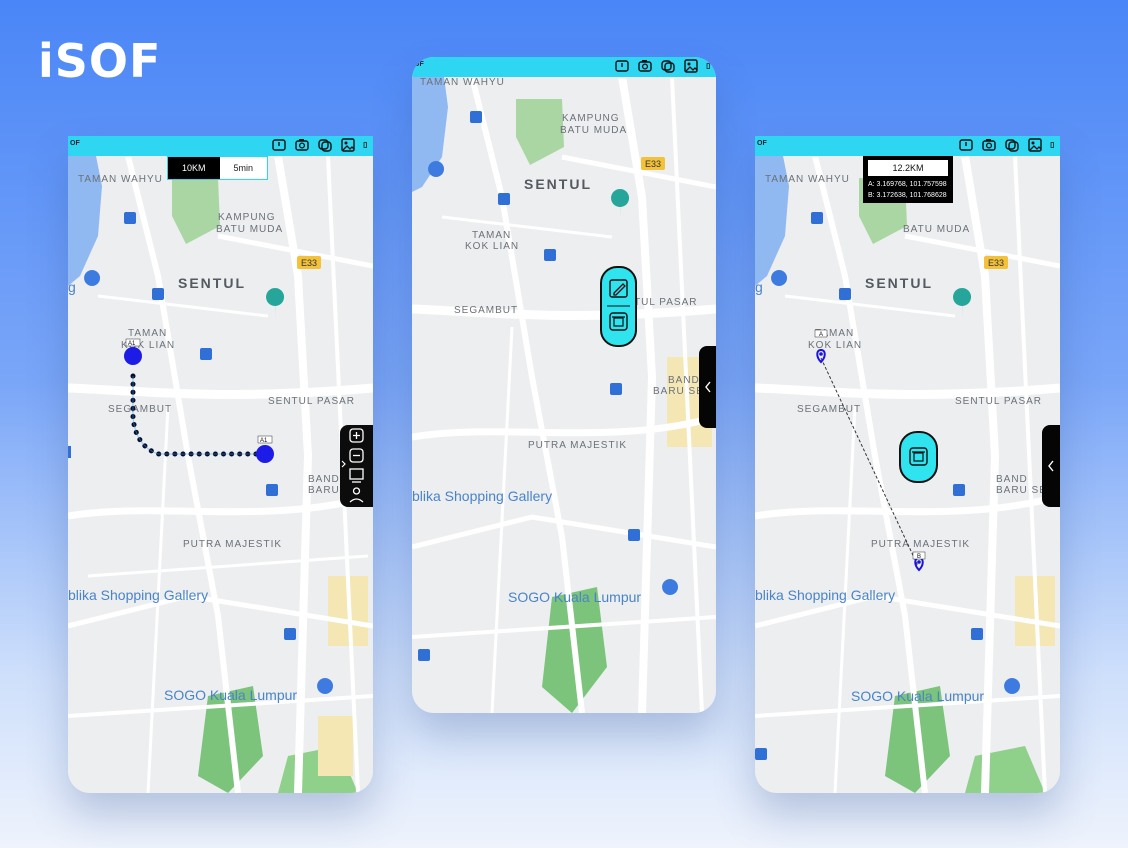  Describe the element at coordinates (356, 475) in the screenshot. I see `layers-icon` at that location.